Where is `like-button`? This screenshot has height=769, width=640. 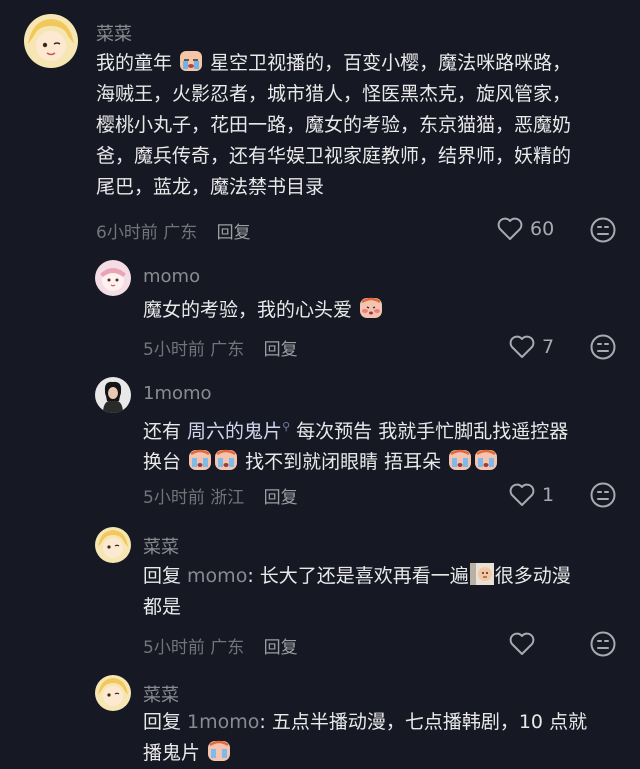
like-button is located at coordinates (522, 644).